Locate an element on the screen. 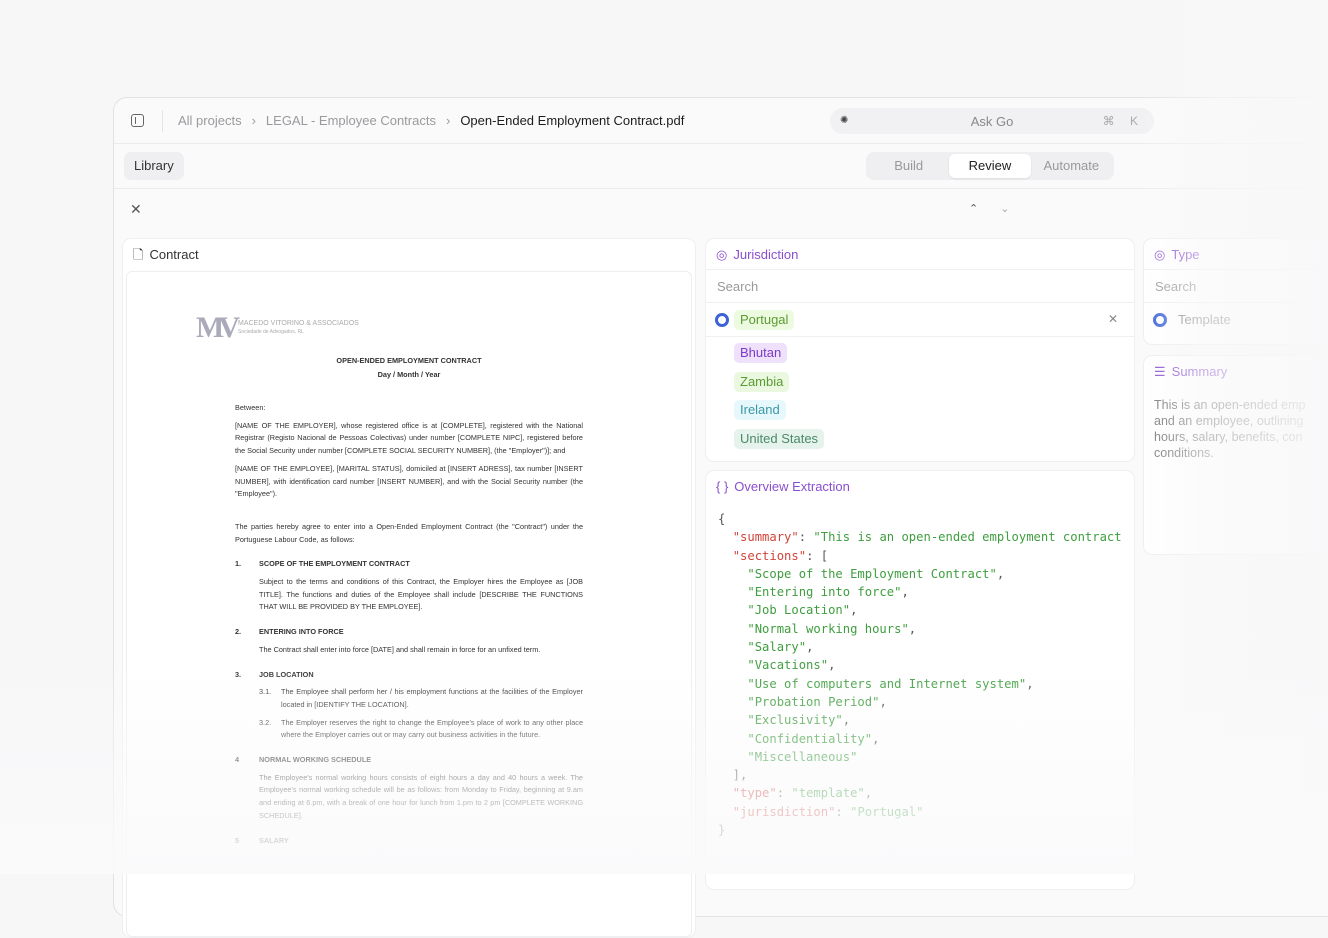  breadcrumb-all-projects: All projects is located at coordinates (210, 120).